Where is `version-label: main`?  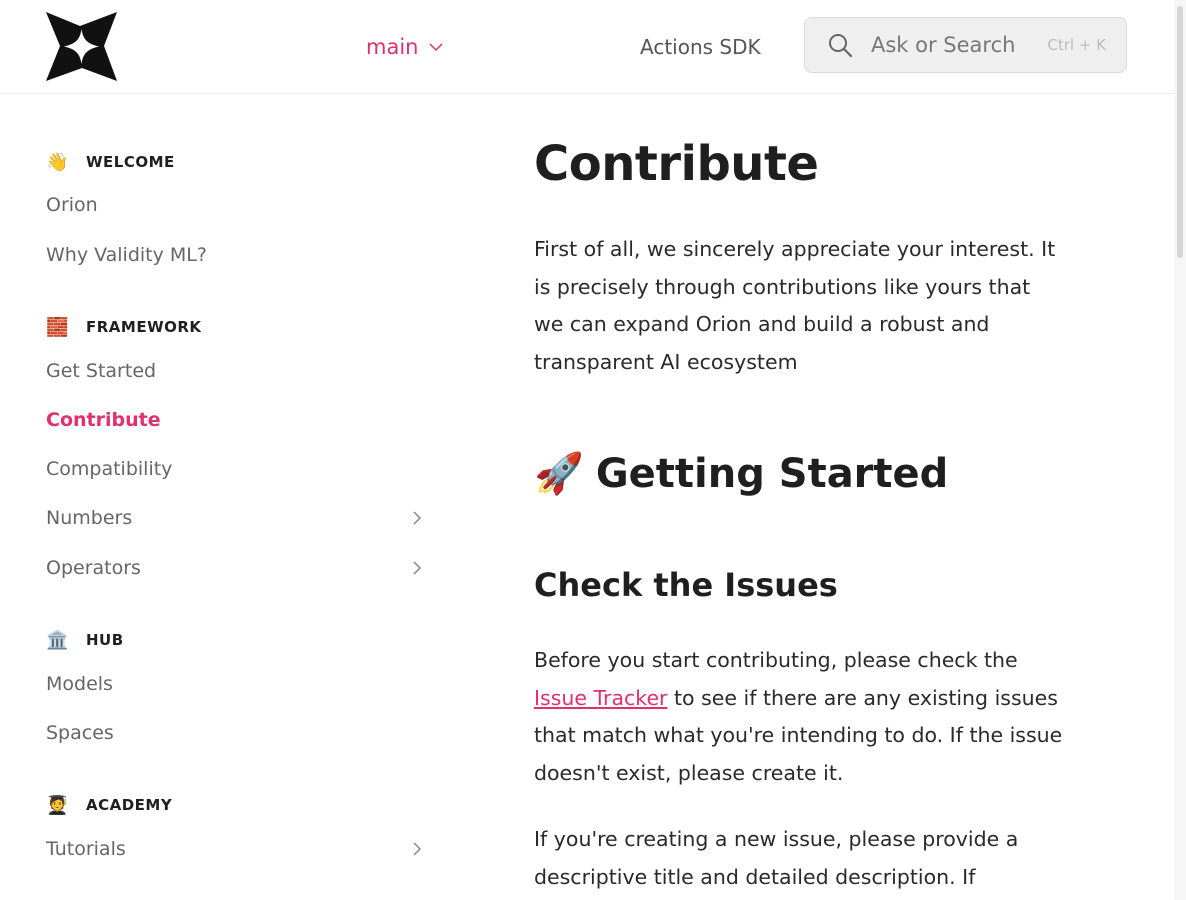 version-label: main is located at coordinates (392, 47).